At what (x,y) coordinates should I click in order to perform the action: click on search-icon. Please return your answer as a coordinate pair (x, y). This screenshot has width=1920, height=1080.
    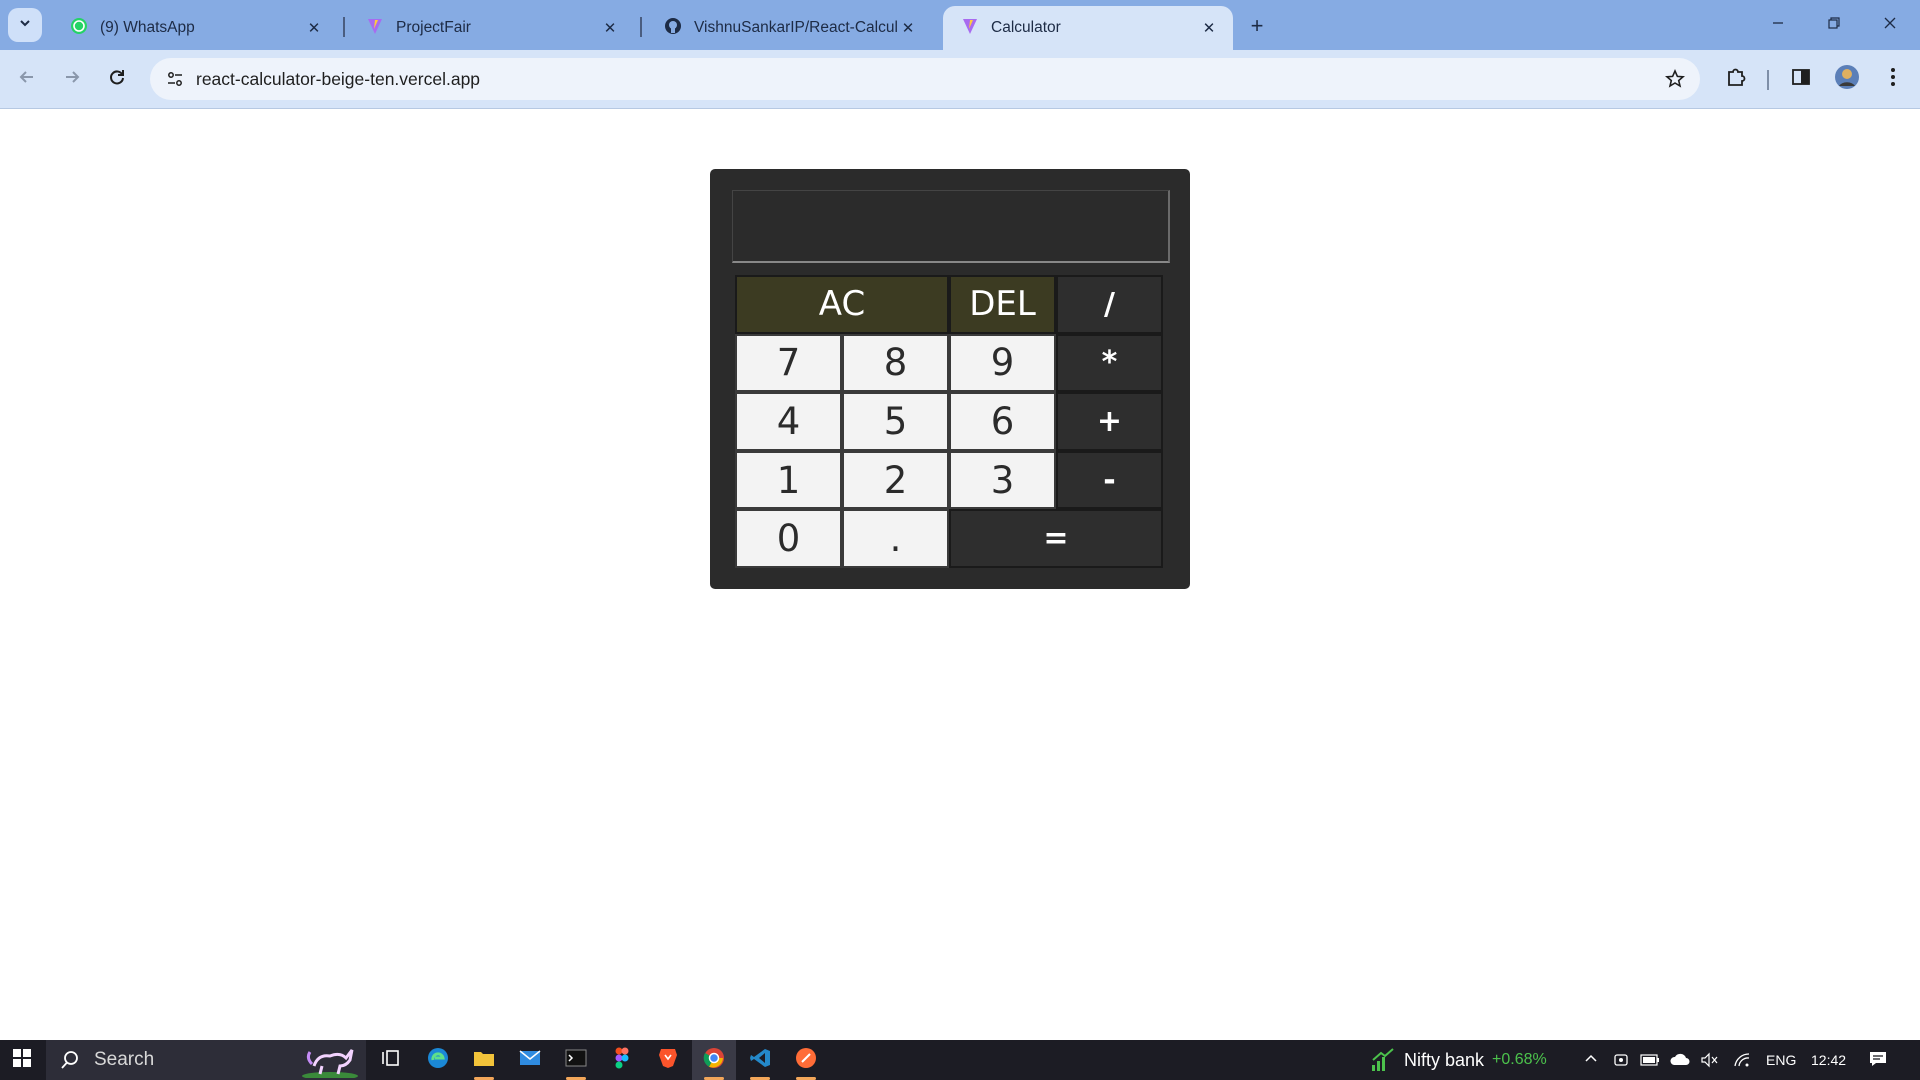
    Looking at the image, I should click on (70, 1060).